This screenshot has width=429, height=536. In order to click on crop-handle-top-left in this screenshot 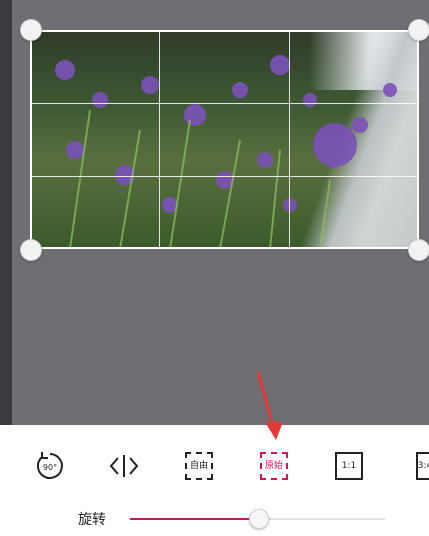, I will do `click(31, 30)`.